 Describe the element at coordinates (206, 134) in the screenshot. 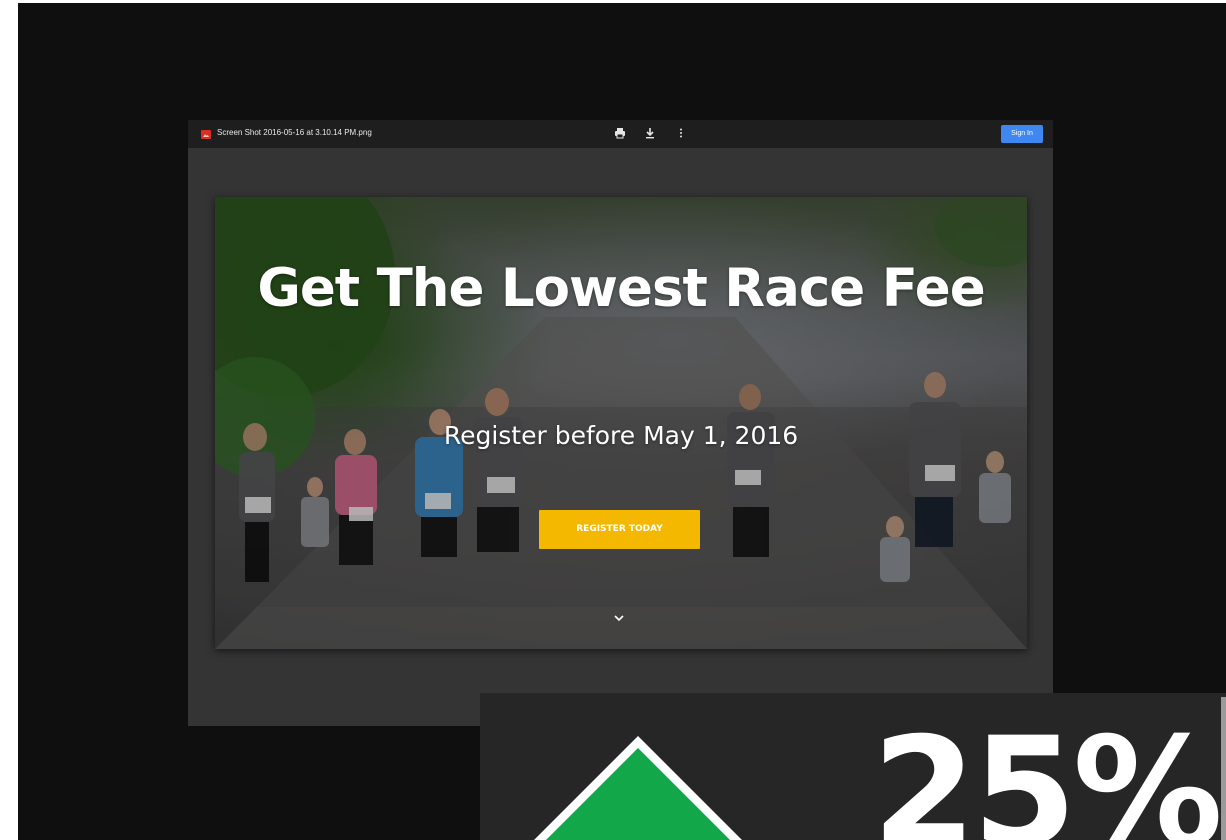

I see `image-file-icon` at that location.